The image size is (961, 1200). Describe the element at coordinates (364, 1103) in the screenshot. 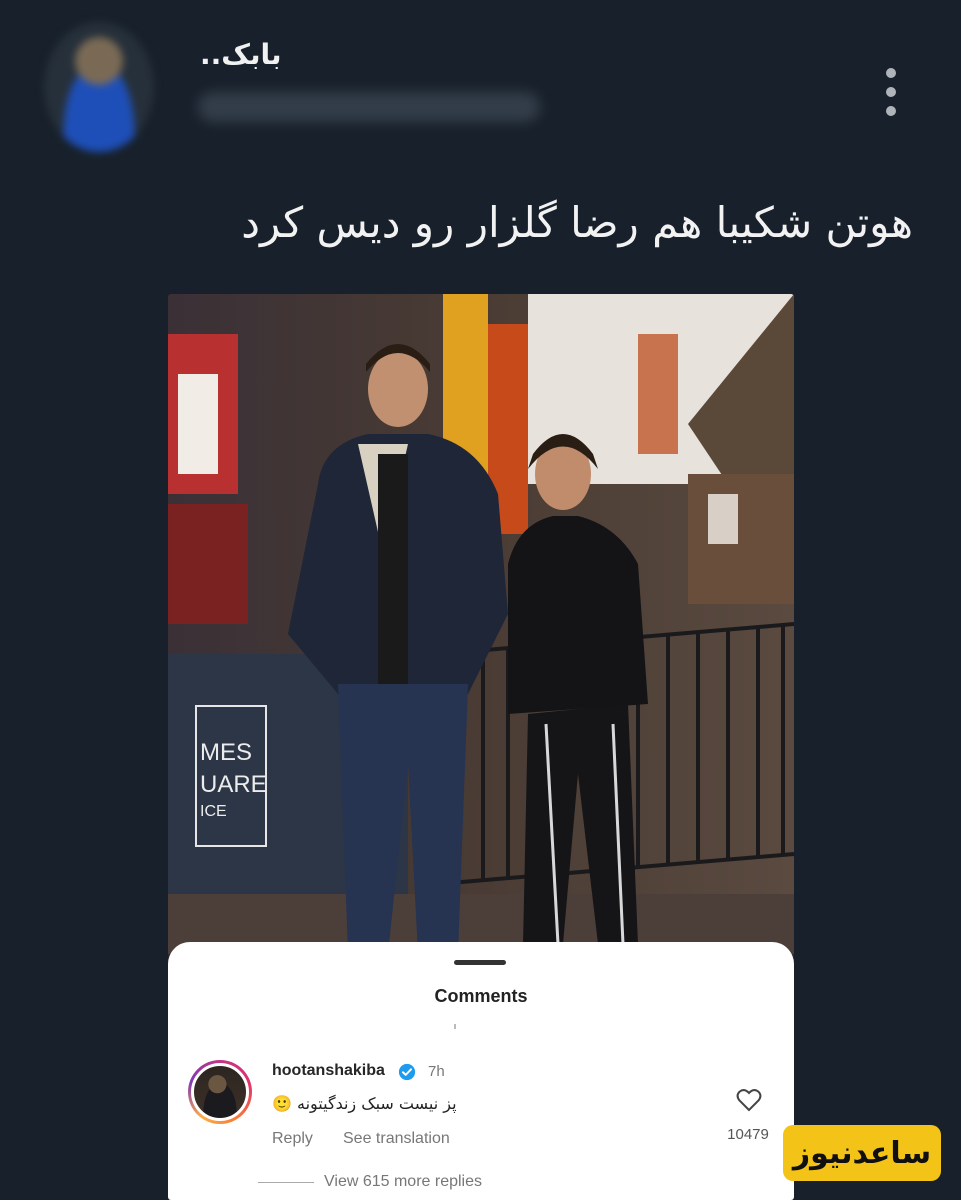

I see `comment-text: پز نیست سبک زندگیتونه 🙂` at that location.